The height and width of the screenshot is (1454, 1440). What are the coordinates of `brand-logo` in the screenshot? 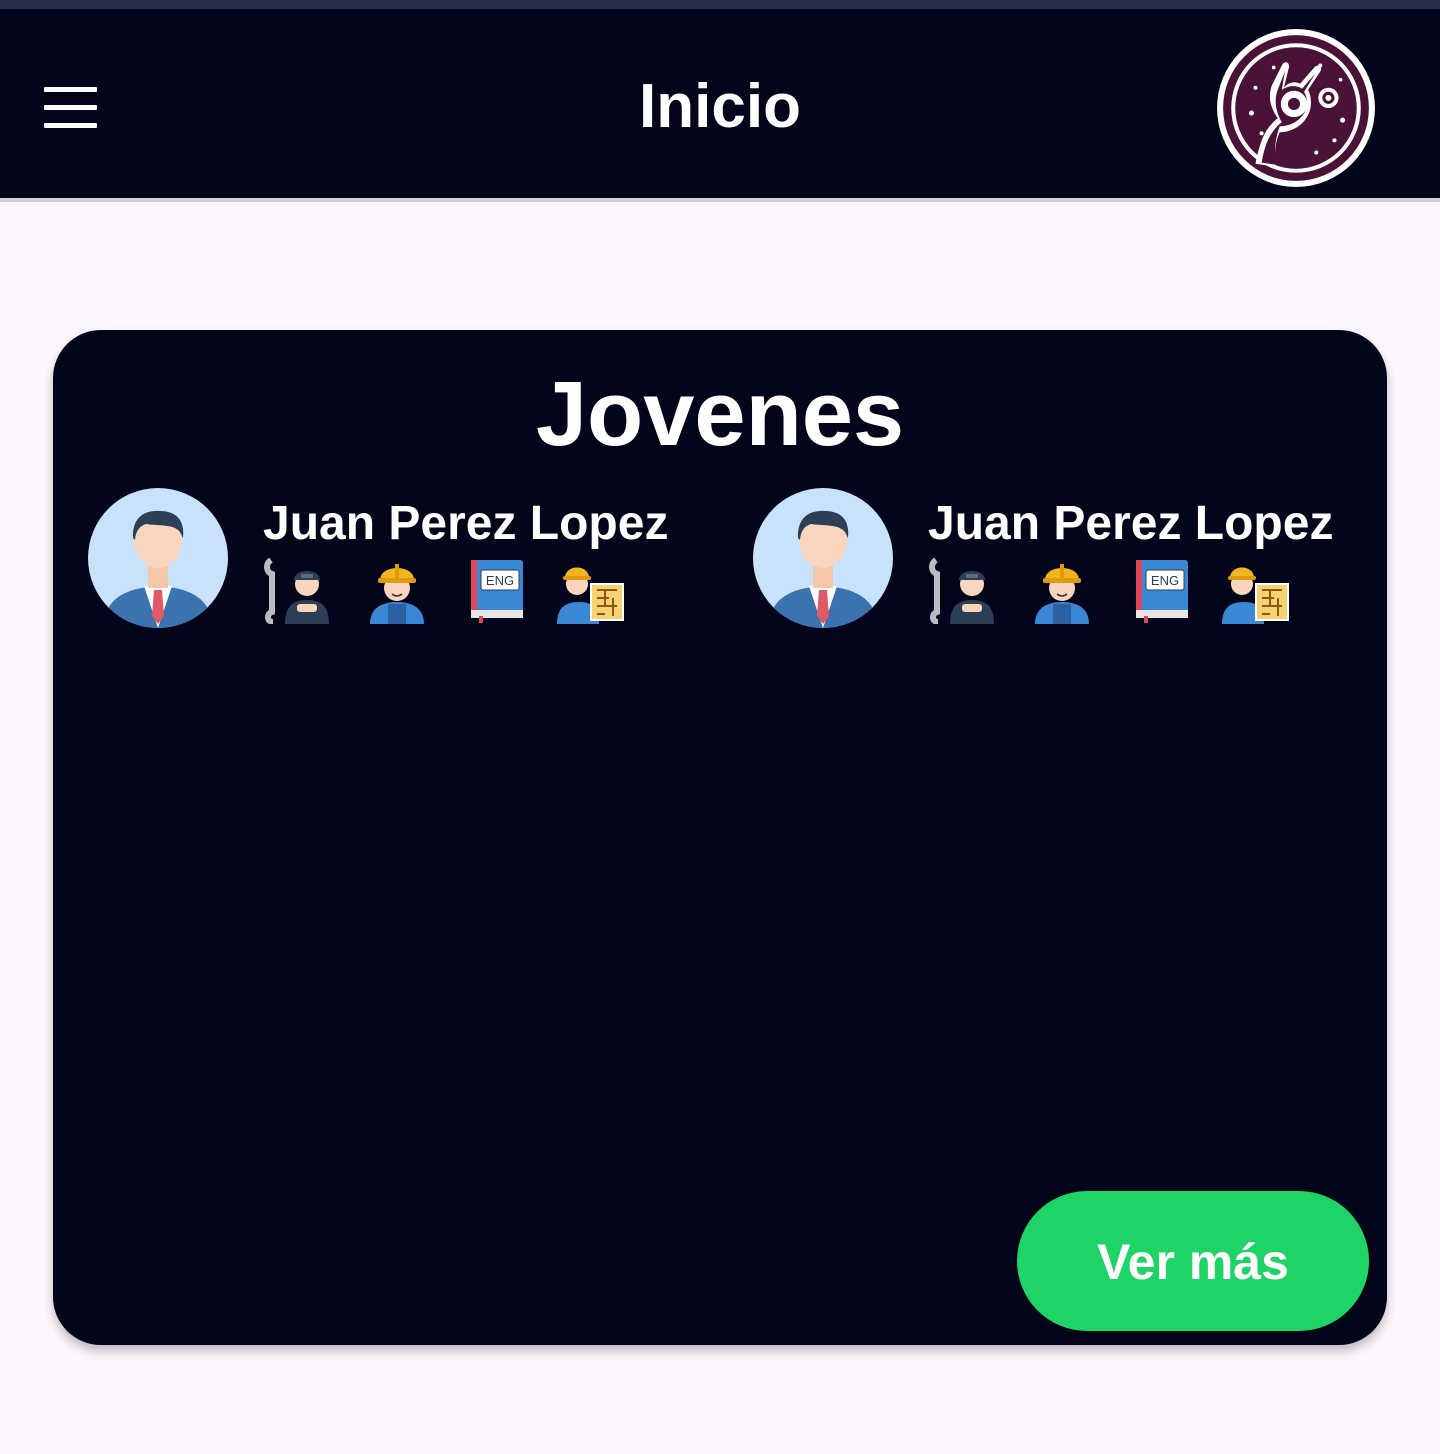 It's located at (1296, 108).